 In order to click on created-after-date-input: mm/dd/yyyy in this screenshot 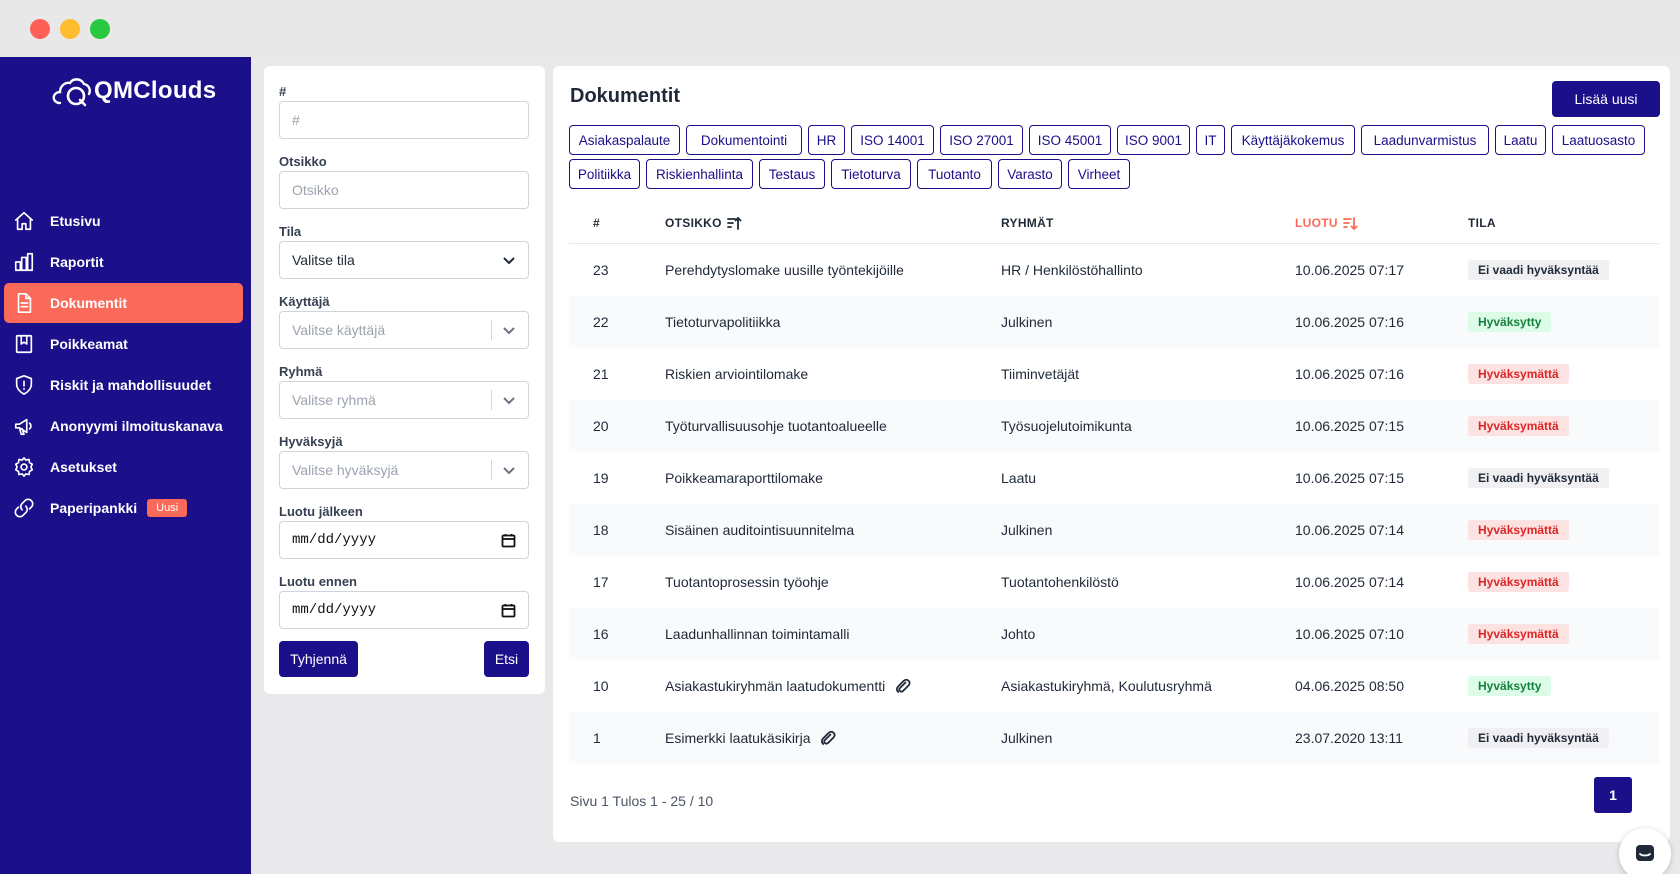, I will do `click(404, 540)`.